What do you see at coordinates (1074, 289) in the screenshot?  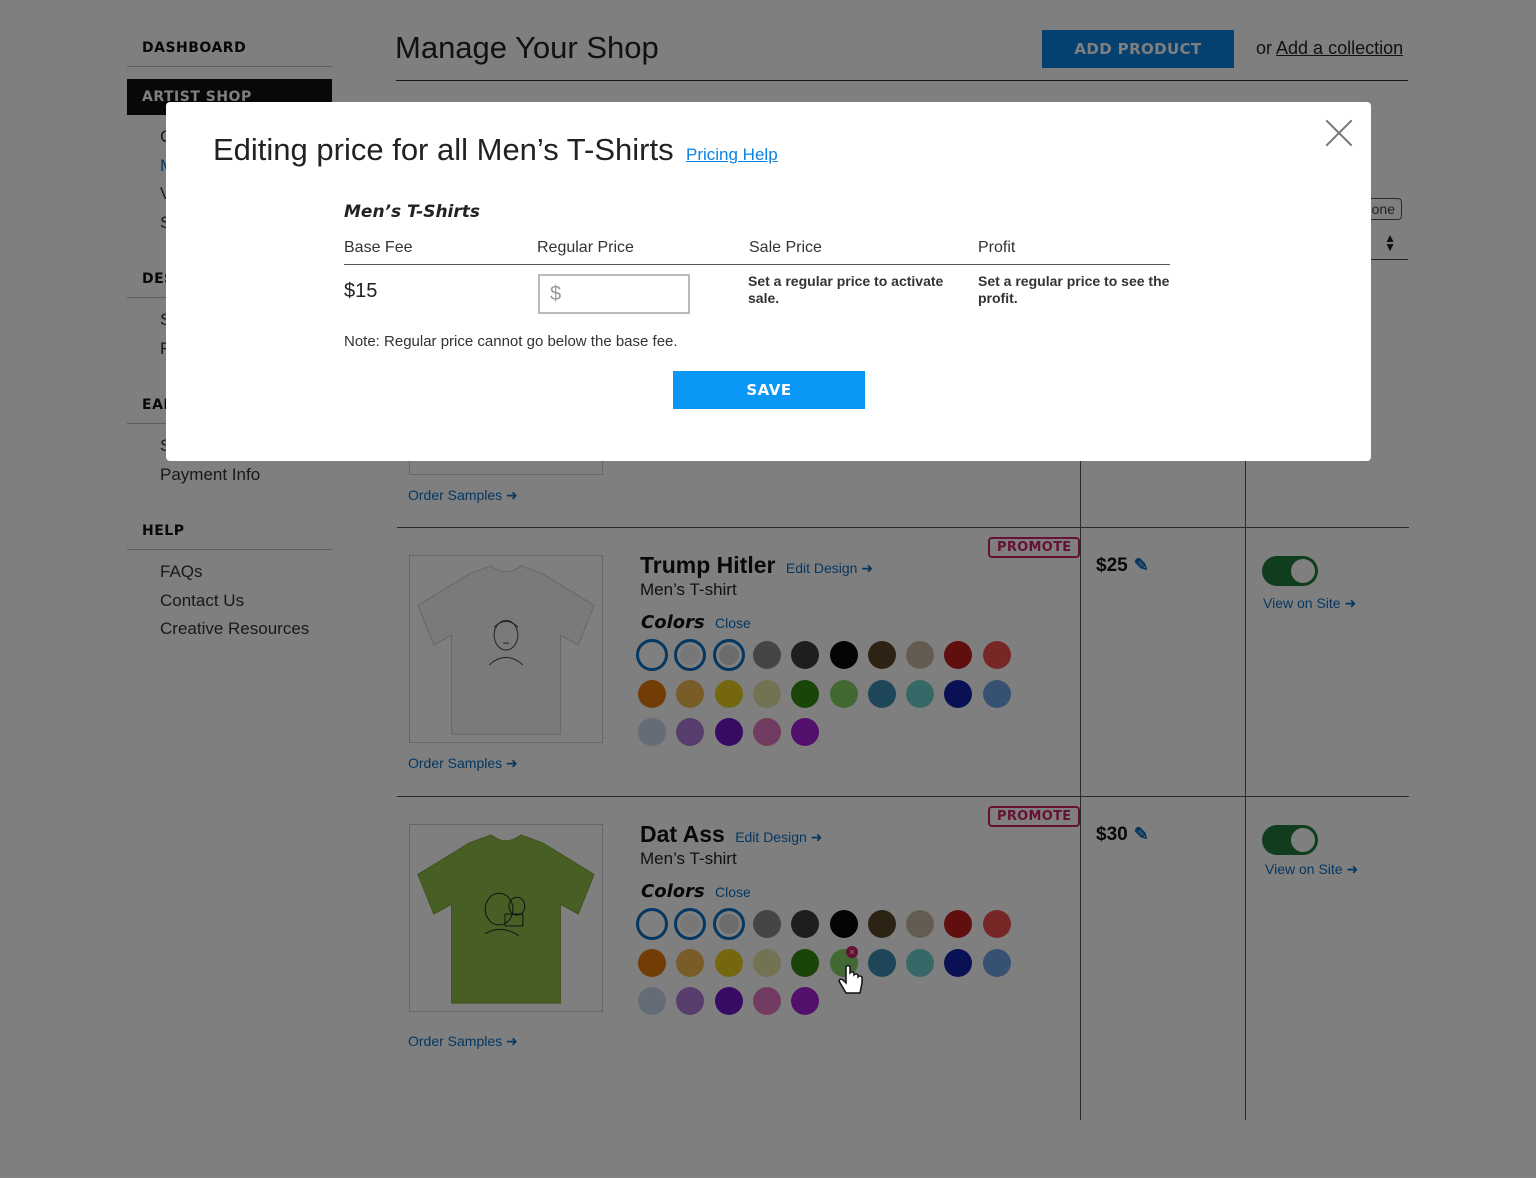 I see `profit-note: Set a regular price to see the profit.` at bounding box center [1074, 289].